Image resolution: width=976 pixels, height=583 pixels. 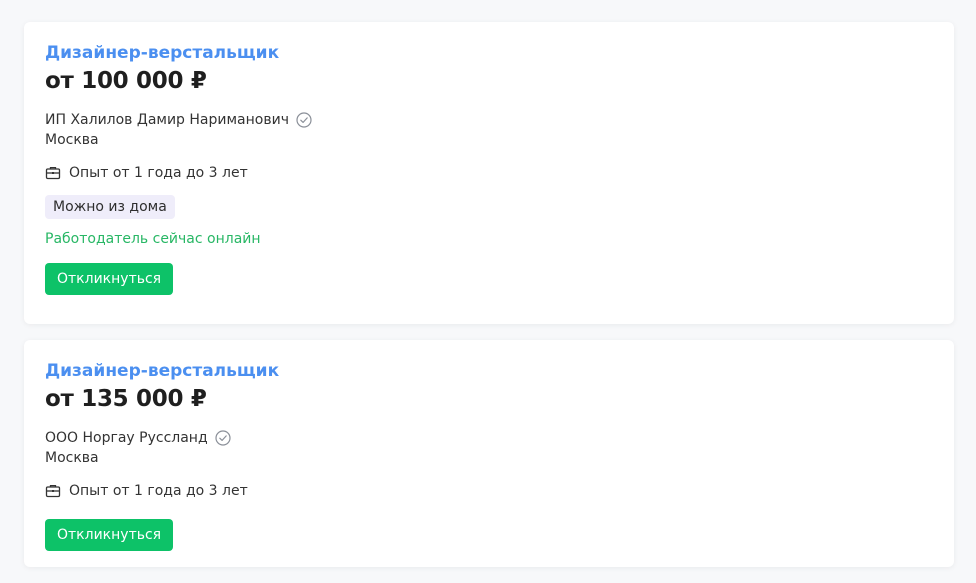 I want to click on employer-name-link: ИП Халилов Дамир Нариманович, so click(x=167, y=120).